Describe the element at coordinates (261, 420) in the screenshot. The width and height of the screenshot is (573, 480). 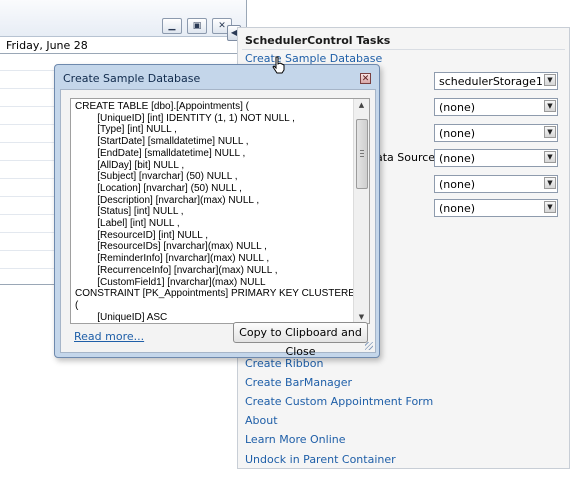
I see `about-link: About` at that location.